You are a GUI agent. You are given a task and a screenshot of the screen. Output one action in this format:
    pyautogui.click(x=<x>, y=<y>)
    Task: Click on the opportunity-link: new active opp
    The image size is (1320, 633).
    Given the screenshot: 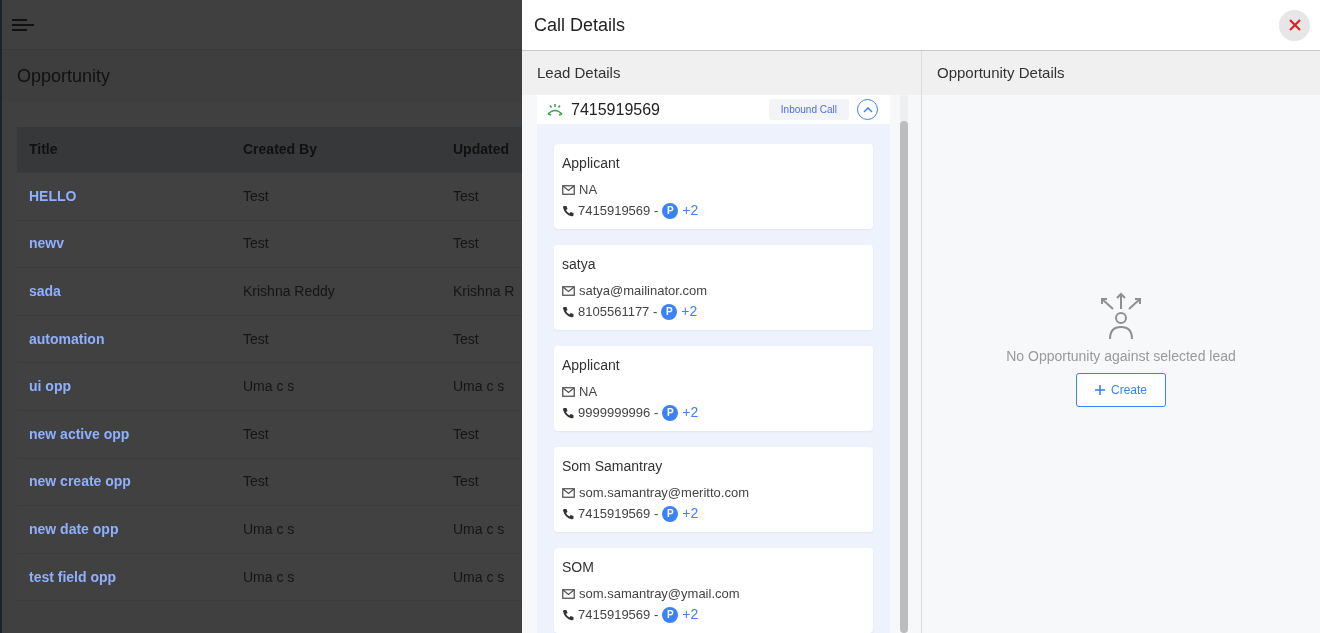 What is the action you would take?
    pyautogui.click(x=79, y=433)
    